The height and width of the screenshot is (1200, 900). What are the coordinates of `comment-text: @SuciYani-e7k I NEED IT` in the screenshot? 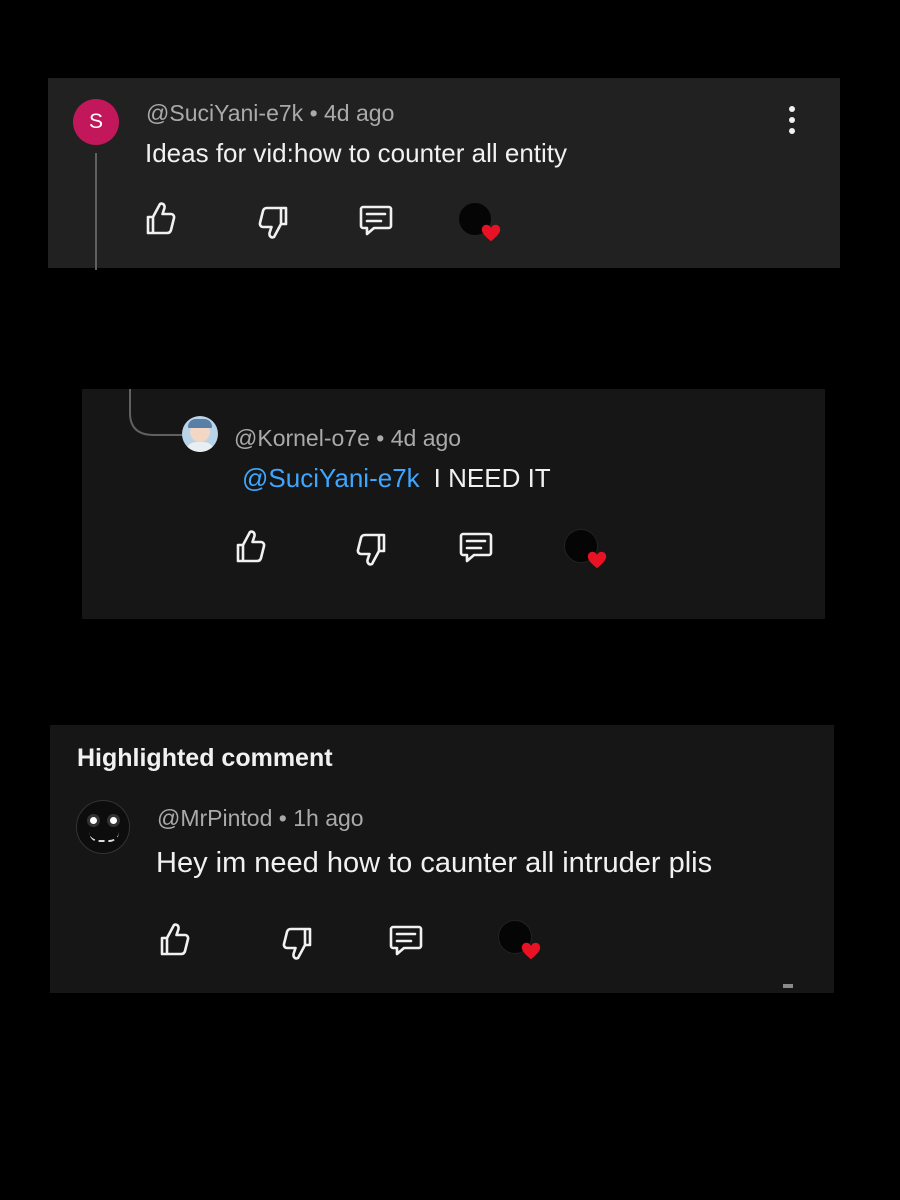 It's located at (396, 478).